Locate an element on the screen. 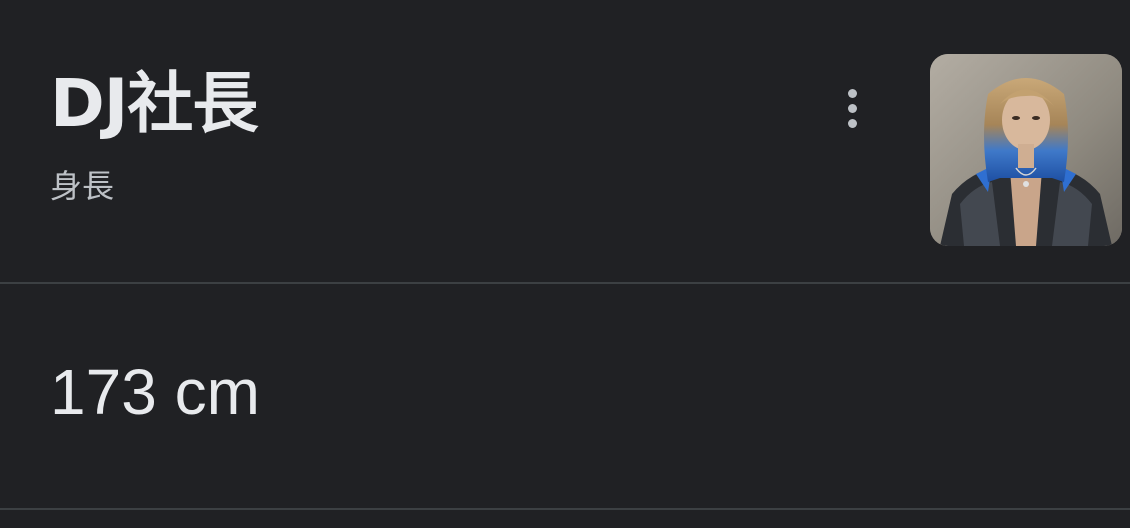 This screenshot has width=1130, height=528. entity-title: DJ社長 is located at coordinates (154, 103).